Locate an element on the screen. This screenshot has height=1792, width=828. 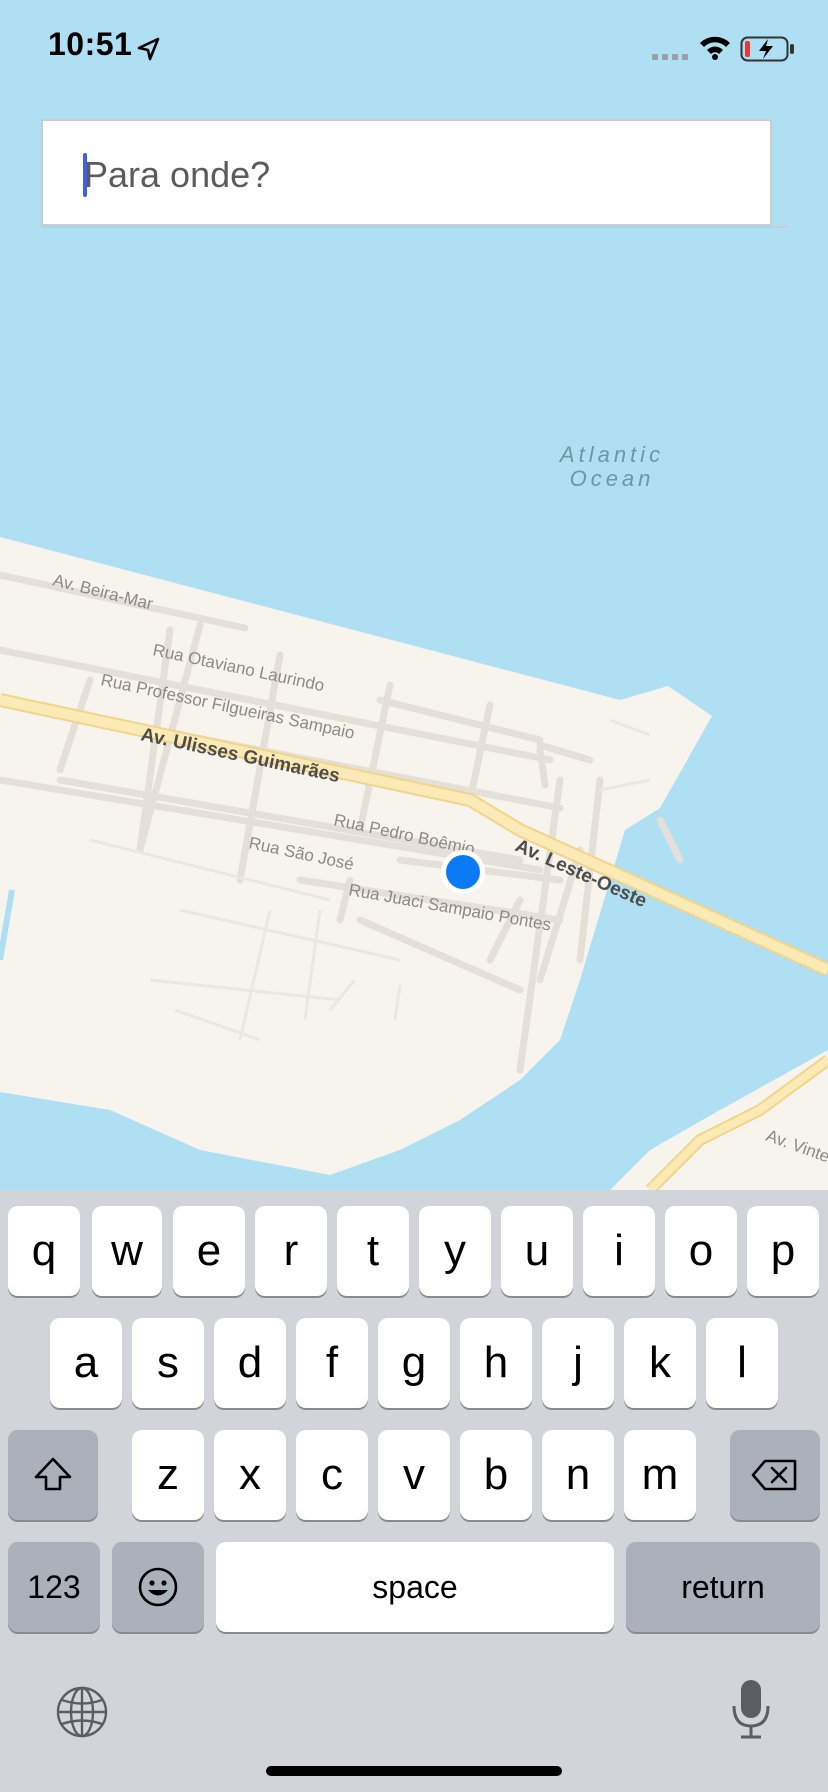
key-s: s is located at coordinates (168, 1363).